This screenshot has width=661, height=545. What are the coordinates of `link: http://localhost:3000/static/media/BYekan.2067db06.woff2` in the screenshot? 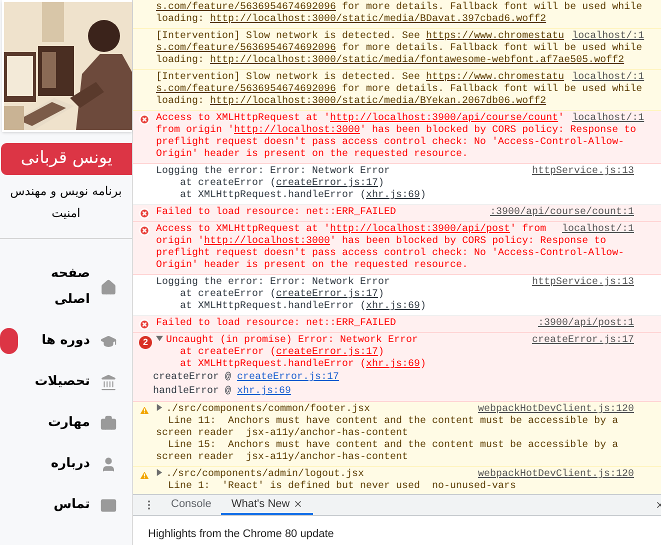 It's located at (378, 101).